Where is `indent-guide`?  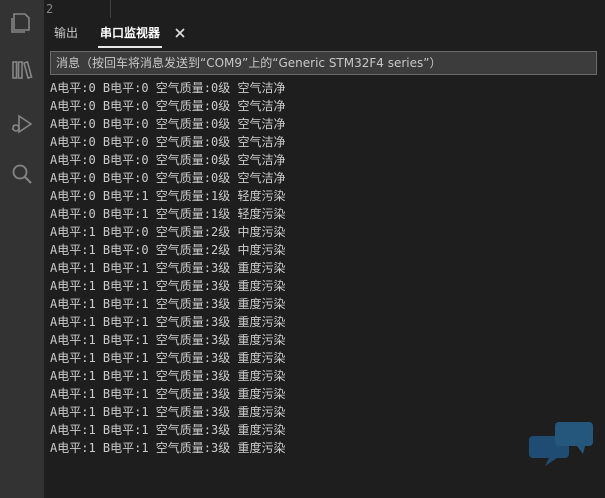 indent-guide is located at coordinates (110, 9).